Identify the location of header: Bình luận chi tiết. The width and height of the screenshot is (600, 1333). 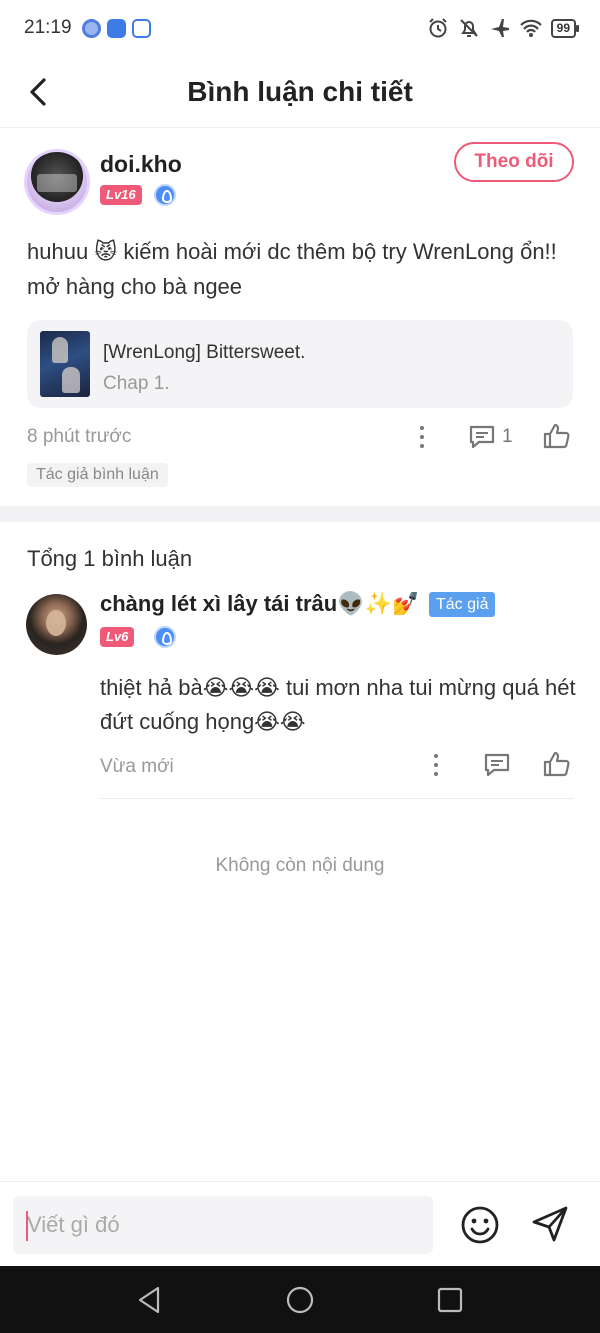
(300, 92).